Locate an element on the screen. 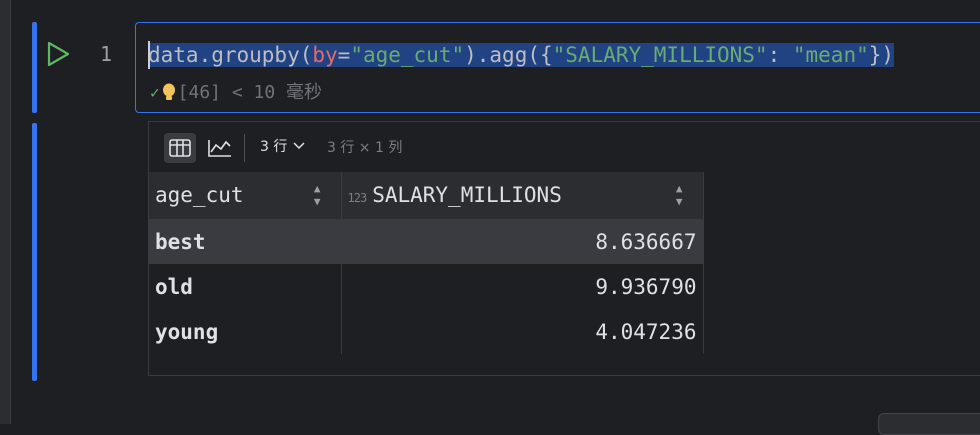  chart-view-button is located at coordinates (220, 148).